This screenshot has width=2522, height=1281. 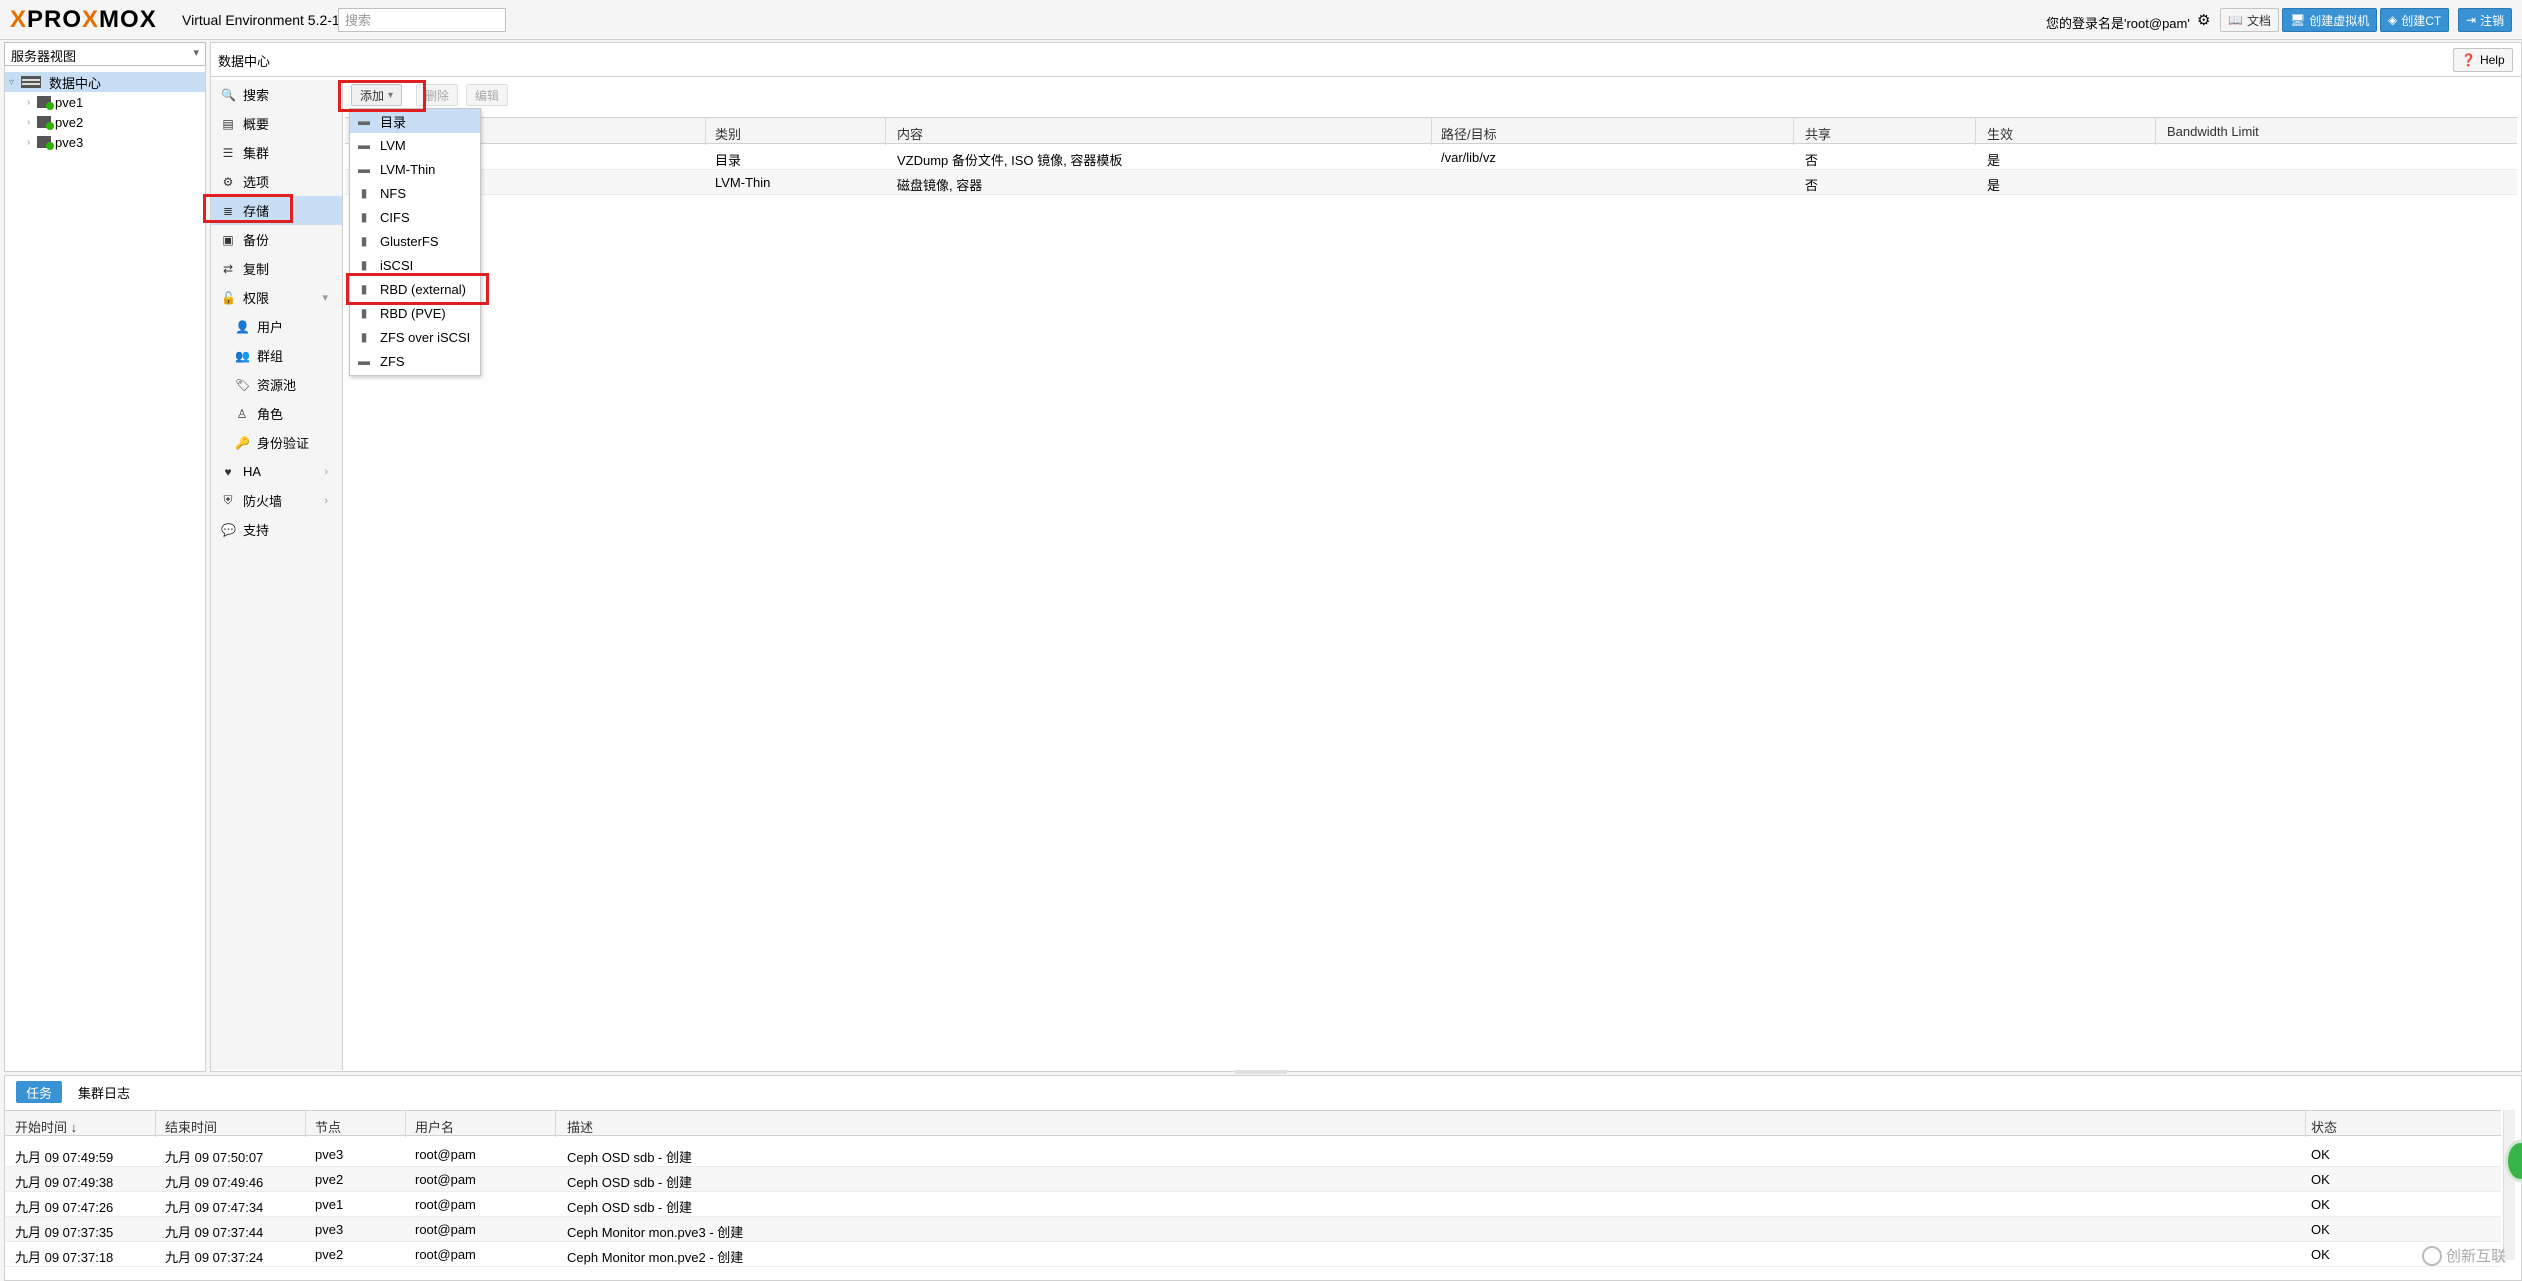 I want to click on column-header-bandwidth: Bandwidth Limit, so click(x=2213, y=131).